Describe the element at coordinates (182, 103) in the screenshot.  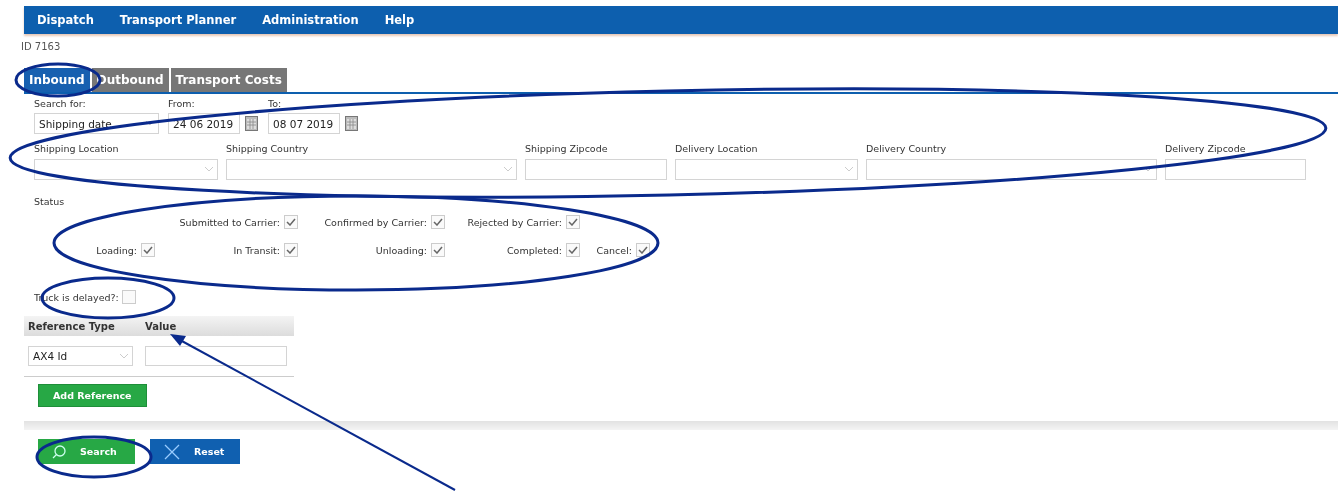
I see `field-label: From:` at that location.